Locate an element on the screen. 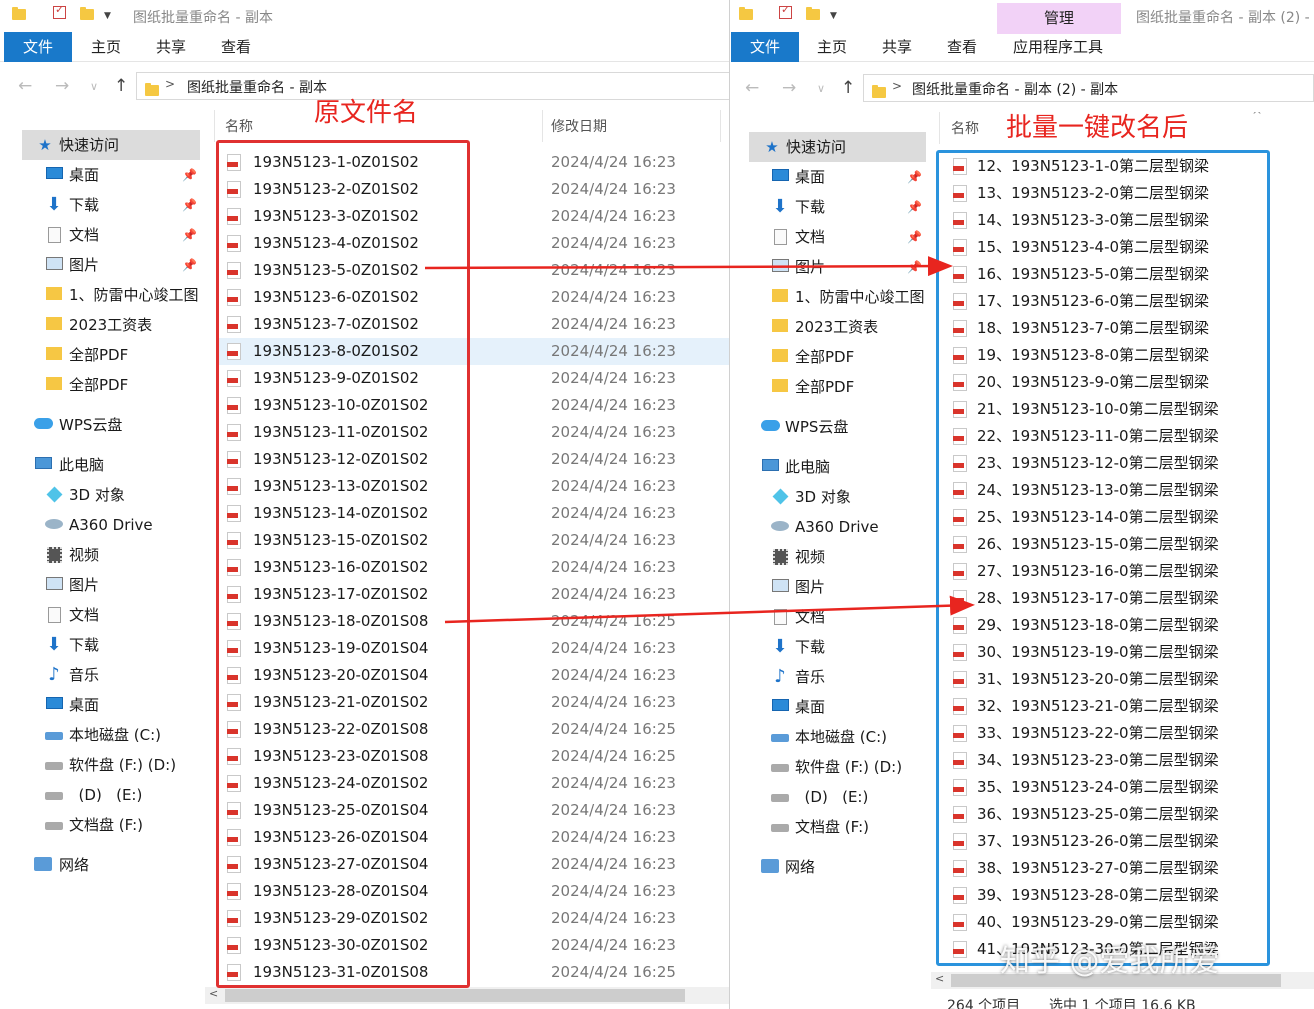  file-row: 193N5123-27-0Z01S04 2024/4/24 16:23 is located at coordinates (473, 864).